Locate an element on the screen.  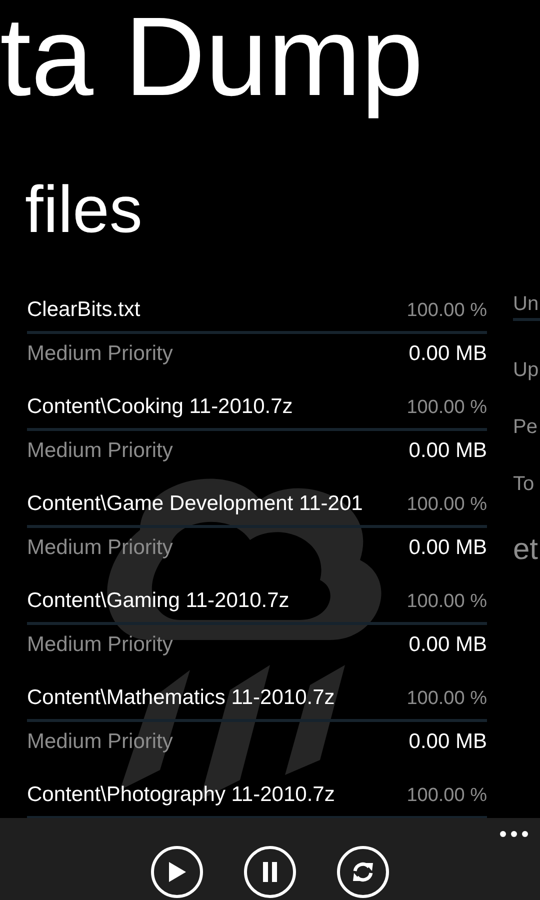
play-icon is located at coordinates (177, 872).